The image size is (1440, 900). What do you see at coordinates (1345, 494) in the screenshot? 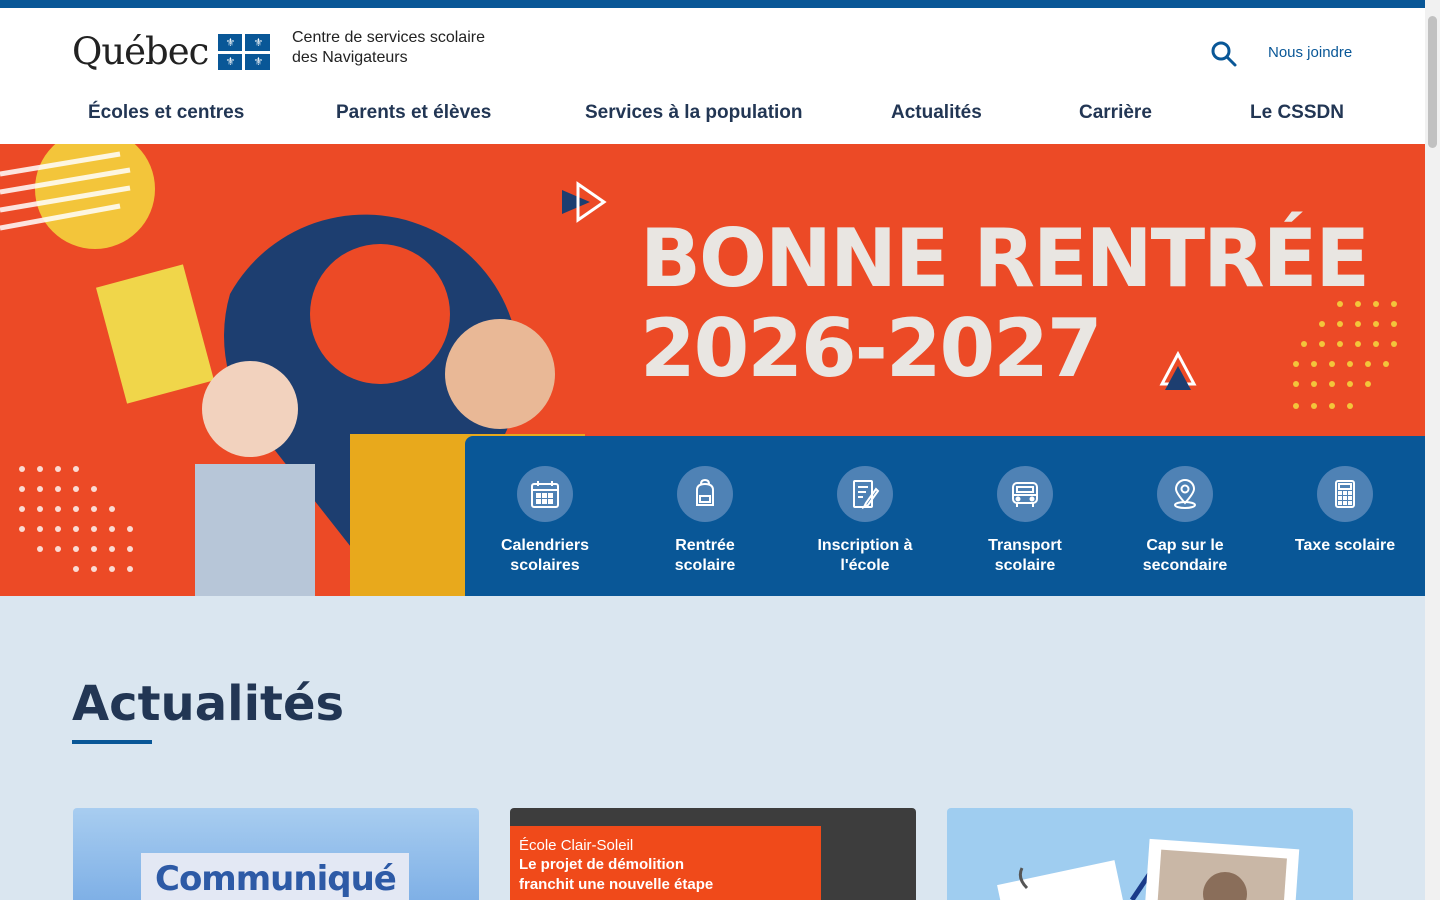
I see `calculator-icon` at bounding box center [1345, 494].